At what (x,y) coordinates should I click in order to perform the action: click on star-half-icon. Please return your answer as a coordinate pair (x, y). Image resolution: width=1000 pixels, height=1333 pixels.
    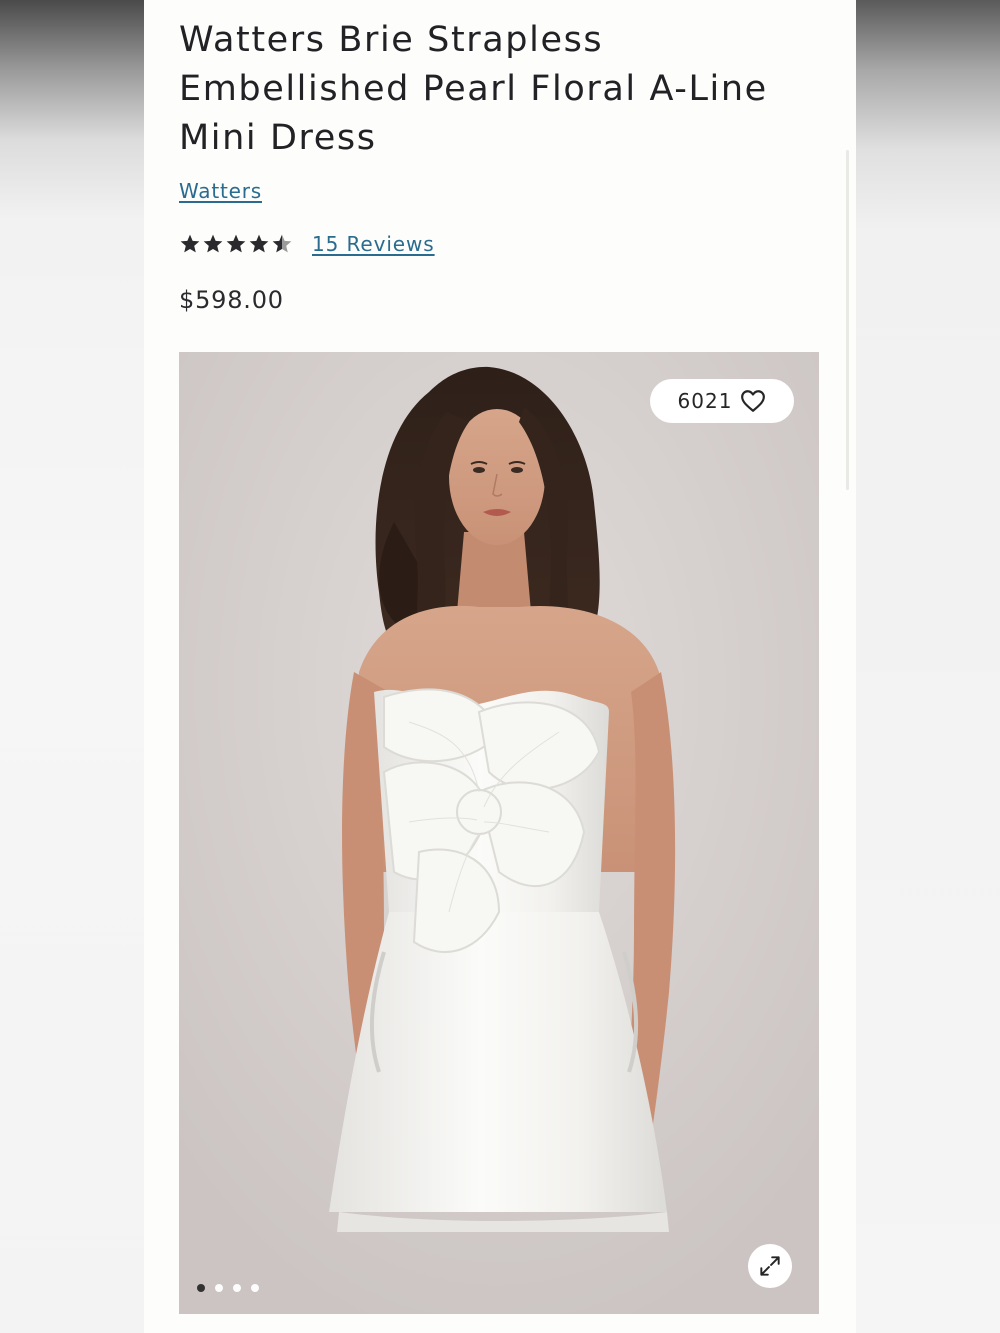
    Looking at the image, I should click on (282, 243).